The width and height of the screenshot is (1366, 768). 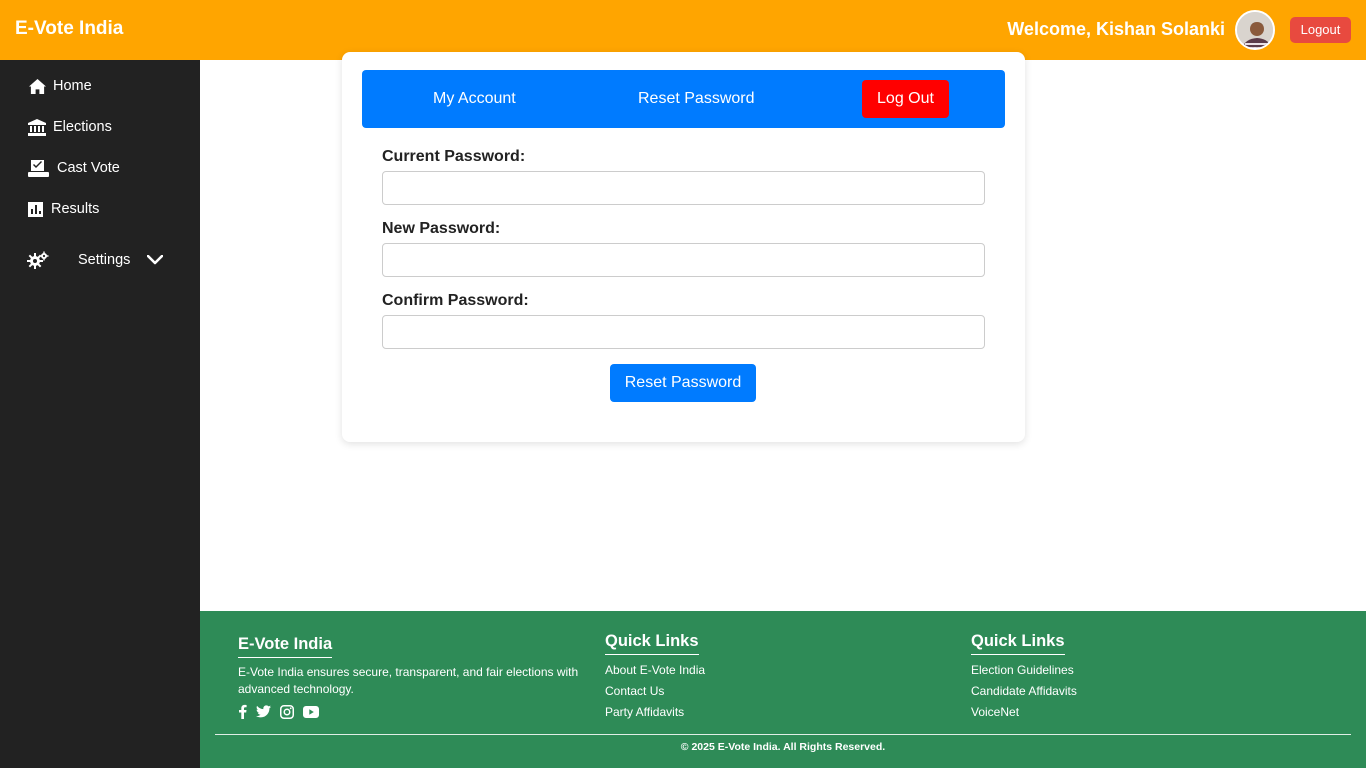 I want to click on footer-divider, so click(x=783, y=734).